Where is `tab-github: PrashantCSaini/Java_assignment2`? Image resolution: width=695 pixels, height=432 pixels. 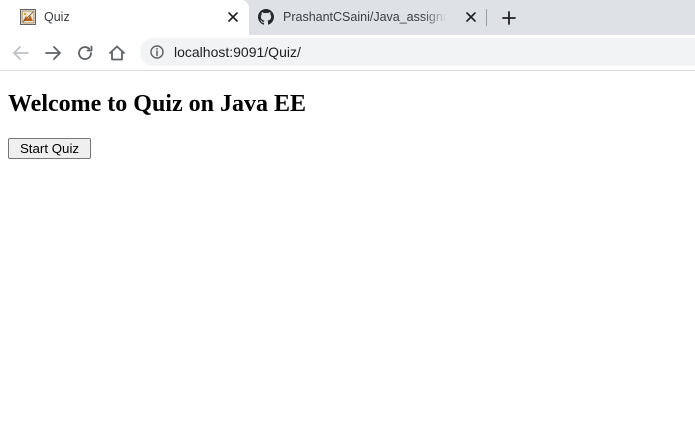 tab-github: PrashantCSaini/Java_assignment2 is located at coordinates (367, 17).